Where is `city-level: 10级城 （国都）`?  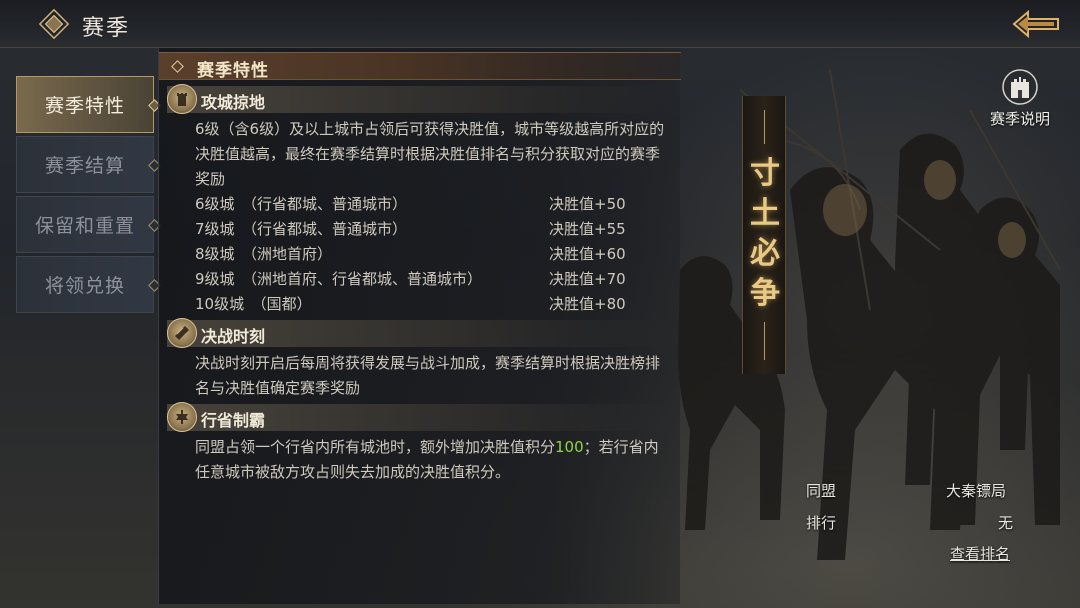
city-level: 10级城 （国都） is located at coordinates (253, 304).